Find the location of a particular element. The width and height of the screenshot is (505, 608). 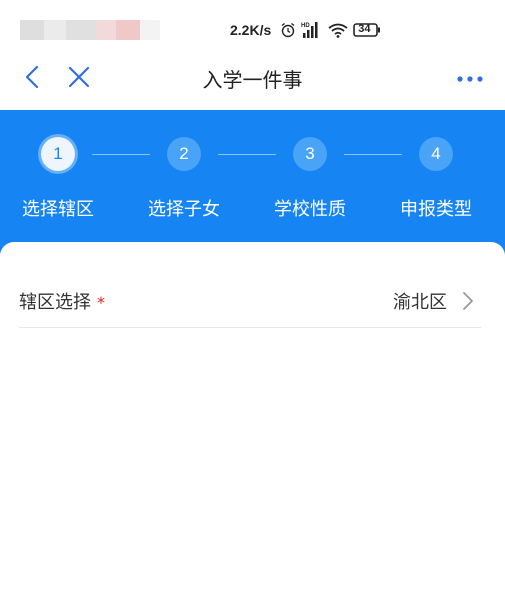

network-speed: 2.2K/s is located at coordinates (251, 30).